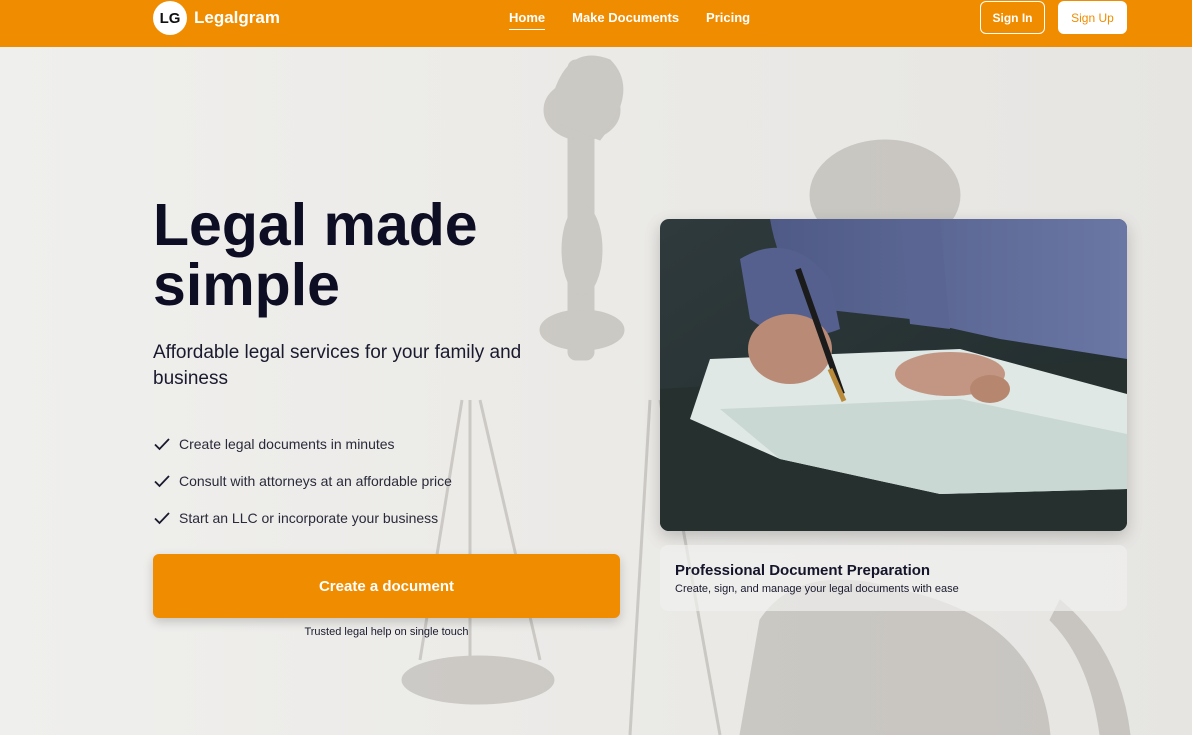 The image size is (1192, 735). Describe the element at coordinates (237, 17) in the screenshot. I see `brand-name: Legalgram` at that location.